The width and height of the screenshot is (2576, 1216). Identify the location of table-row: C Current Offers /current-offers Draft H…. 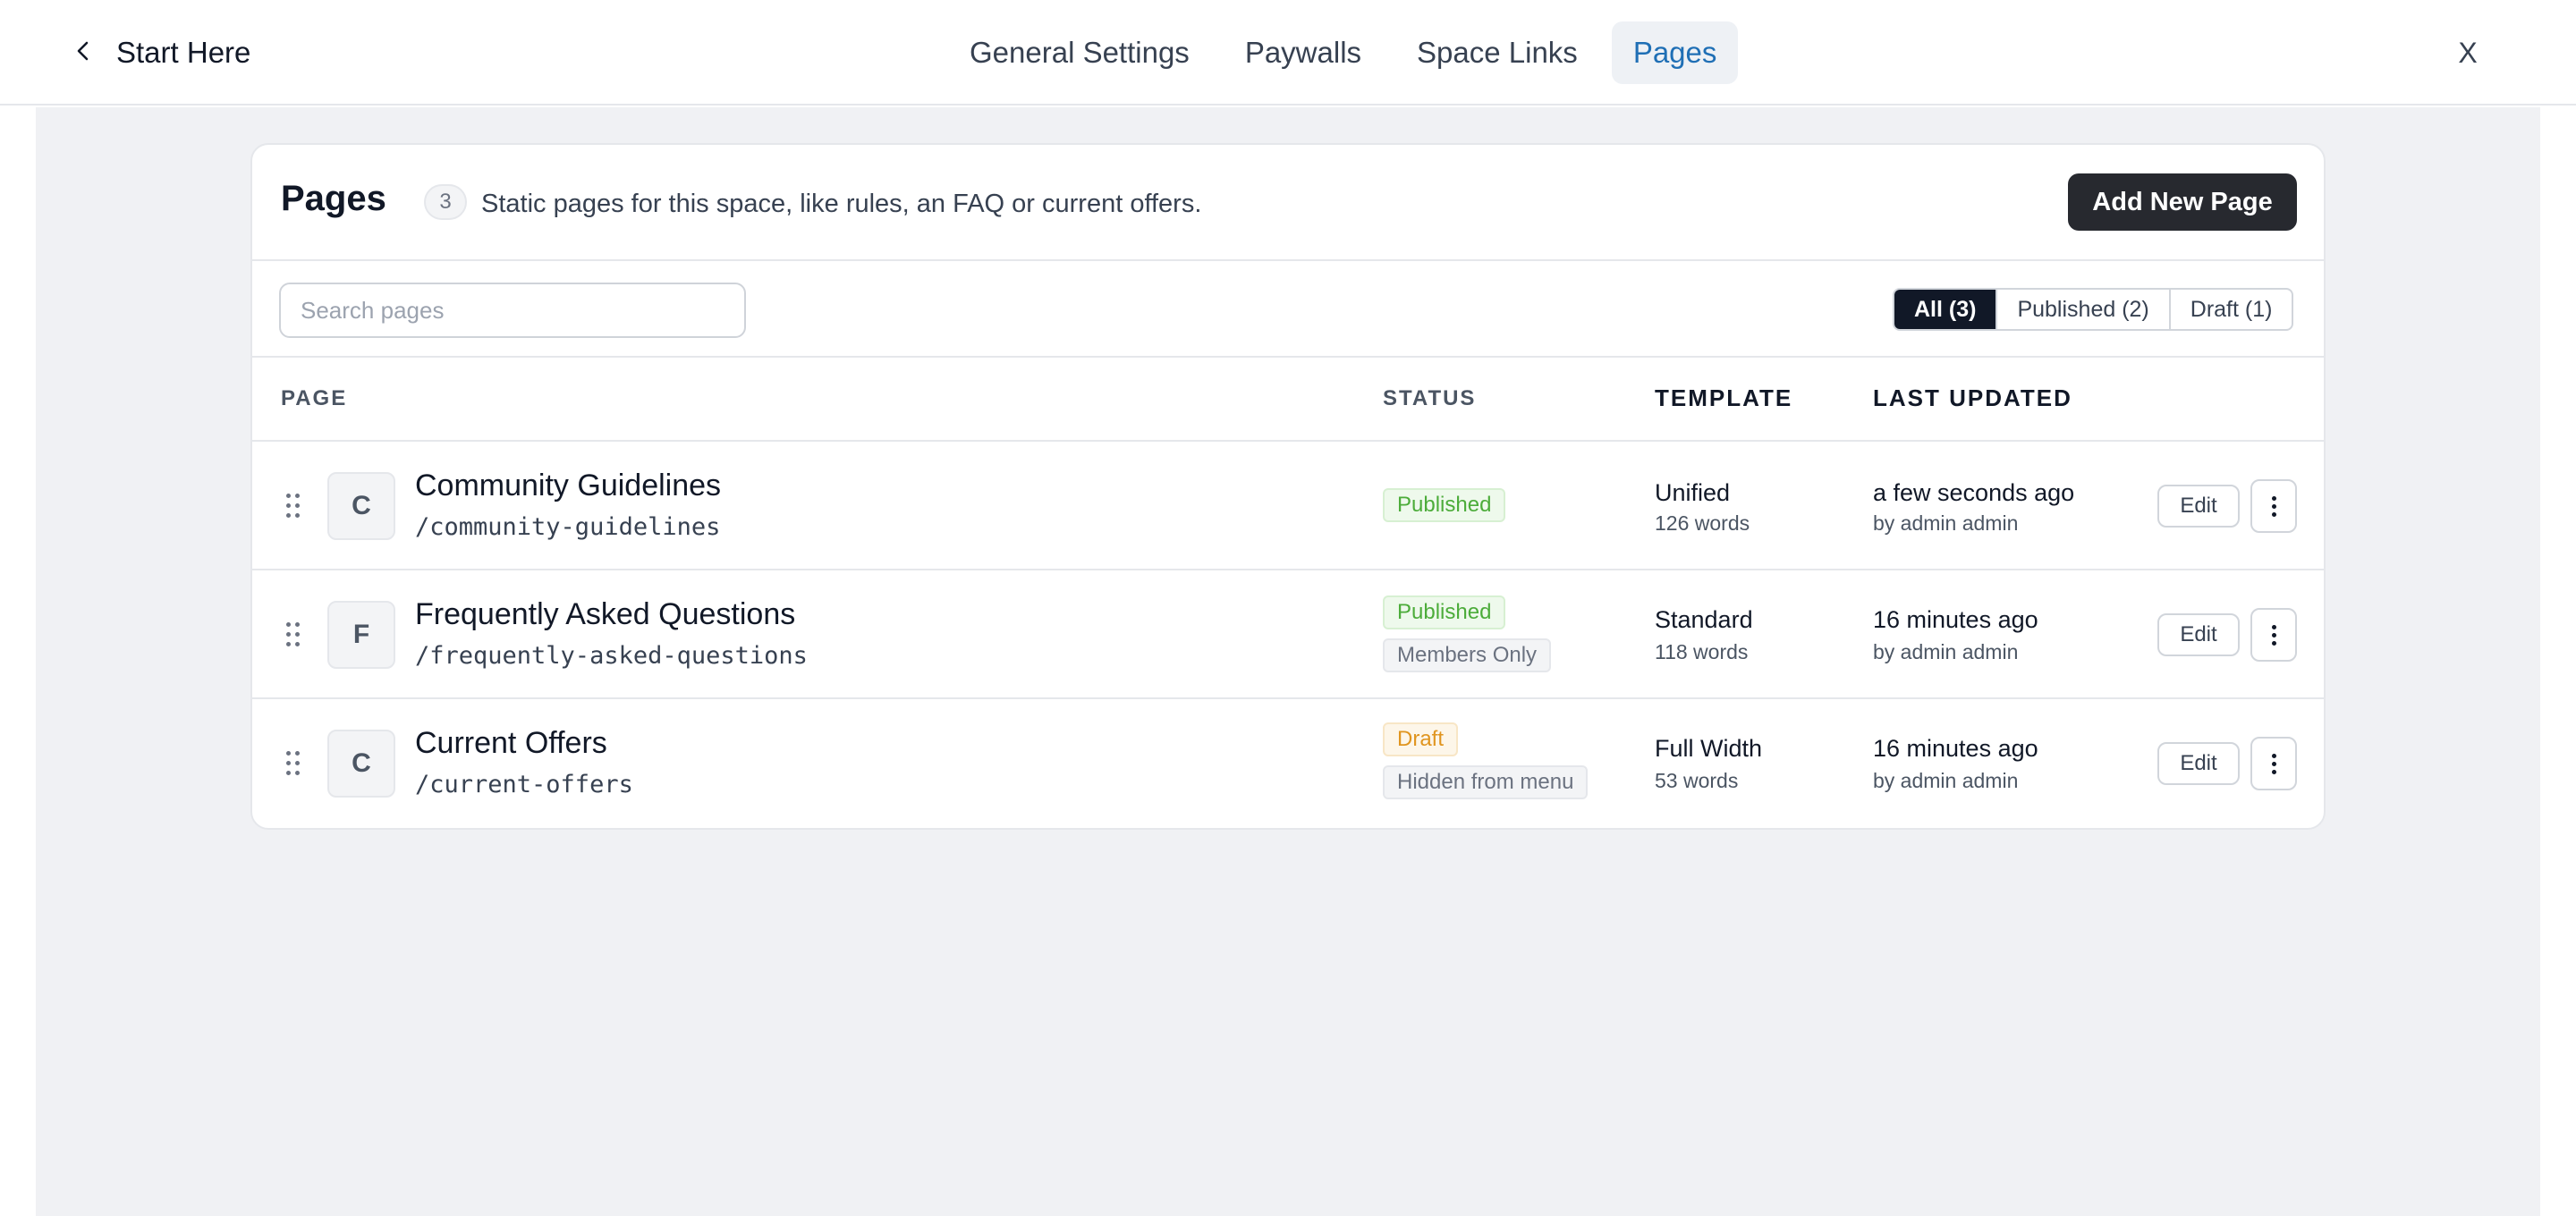
(1288, 763).